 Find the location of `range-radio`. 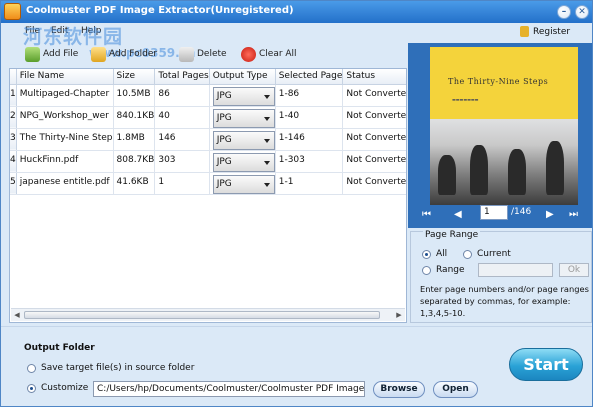

range-radio is located at coordinates (426, 270).